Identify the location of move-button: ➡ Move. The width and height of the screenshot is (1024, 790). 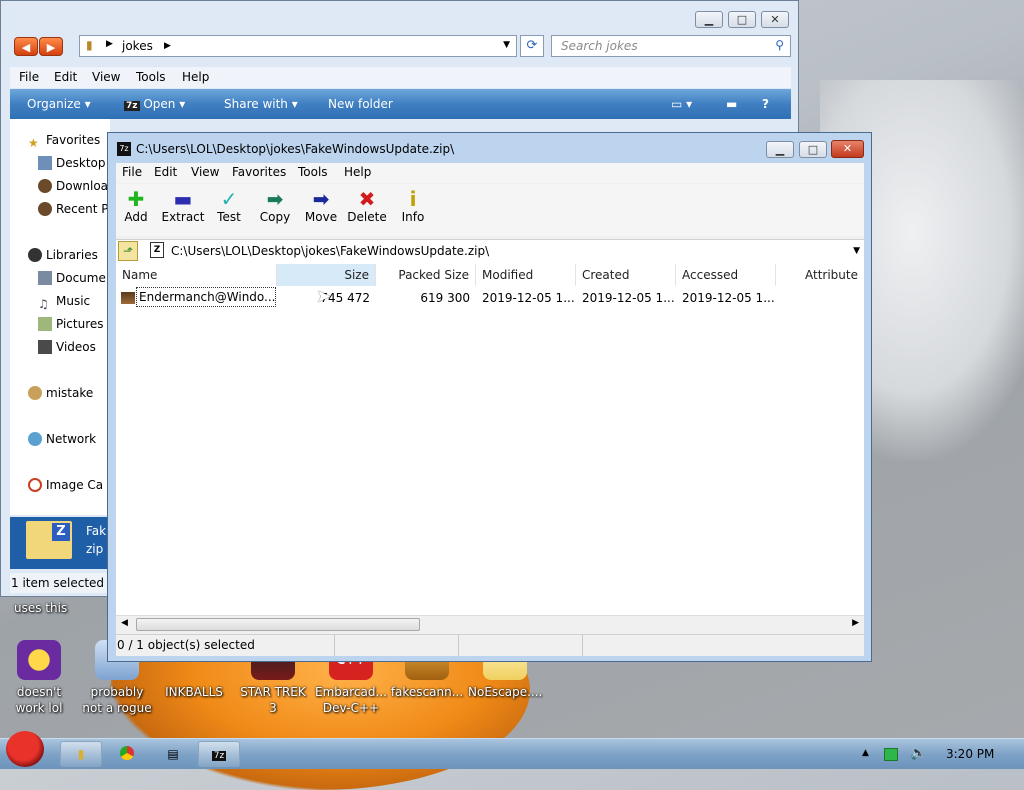
(321, 210).